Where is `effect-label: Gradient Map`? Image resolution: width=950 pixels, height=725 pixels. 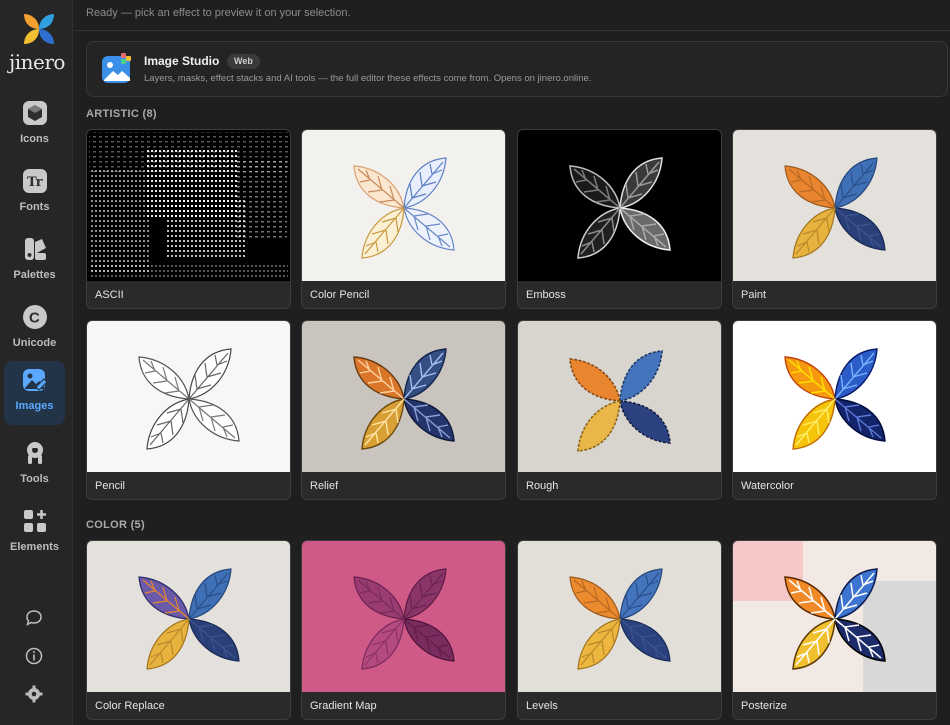 effect-label: Gradient Map is located at coordinates (343, 706).